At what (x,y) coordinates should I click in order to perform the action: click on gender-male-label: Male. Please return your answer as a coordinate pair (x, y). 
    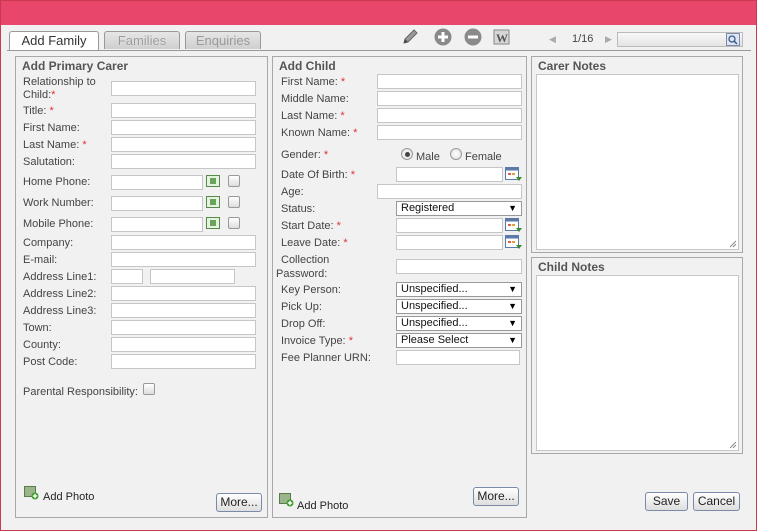
    Looking at the image, I should click on (428, 157).